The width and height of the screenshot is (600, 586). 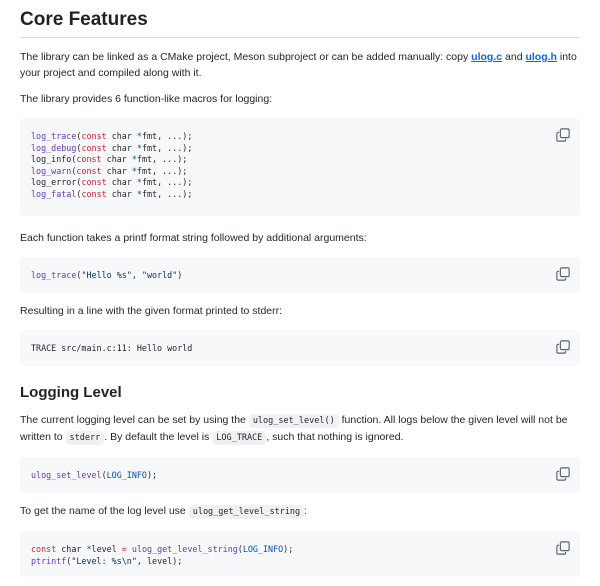 What do you see at coordinates (94, 475) in the screenshot?
I see `code-set-level: ulog_set_level(LOG_INFO);` at bounding box center [94, 475].